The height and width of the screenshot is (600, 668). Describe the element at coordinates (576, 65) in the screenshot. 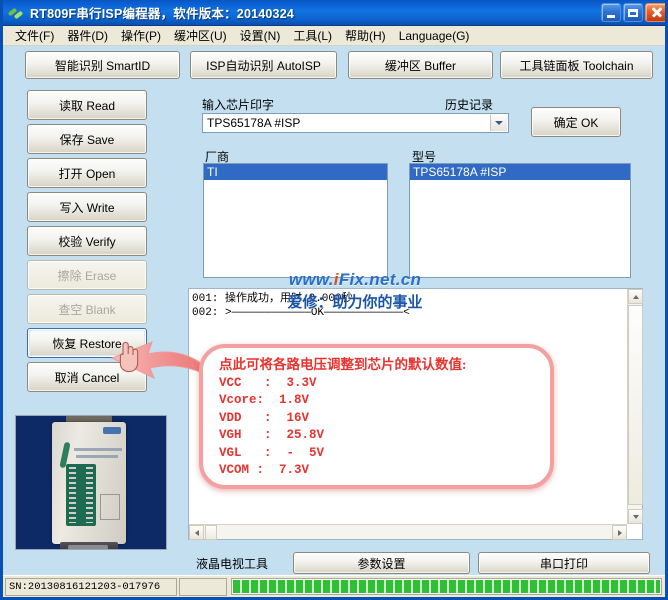

I see `toolchain-button: 工具链面板 Toolchain` at that location.